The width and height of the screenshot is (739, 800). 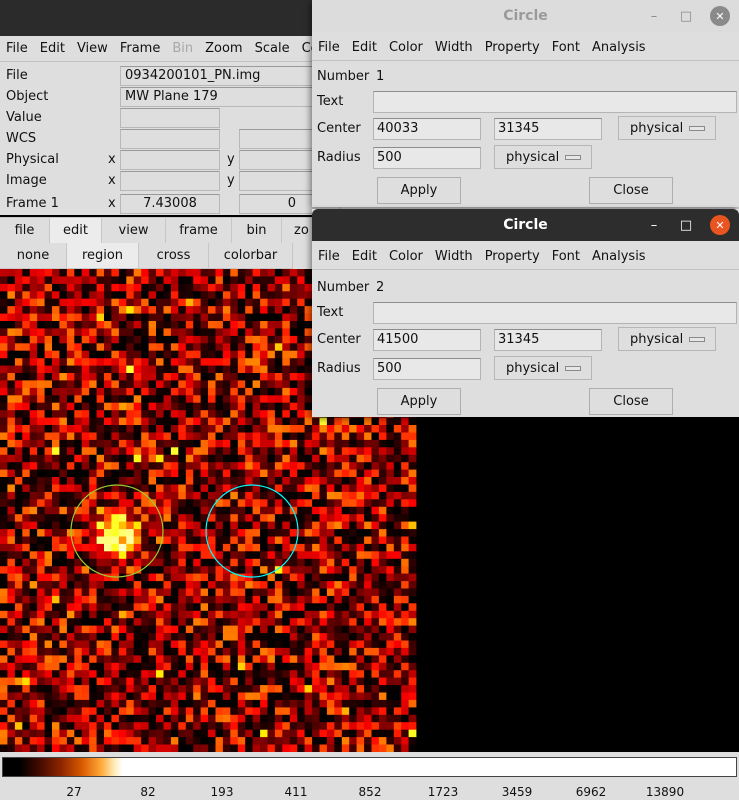 I want to click on dialog1-number-value: 1, so click(x=380, y=76).